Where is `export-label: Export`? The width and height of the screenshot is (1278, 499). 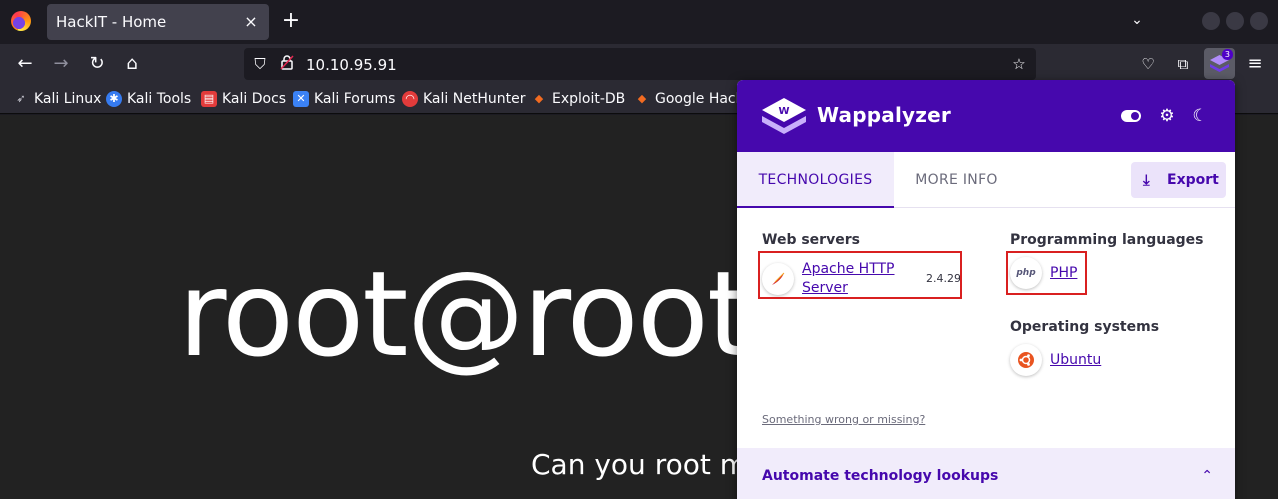 export-label: Export is located at coordinates (1193, 180).